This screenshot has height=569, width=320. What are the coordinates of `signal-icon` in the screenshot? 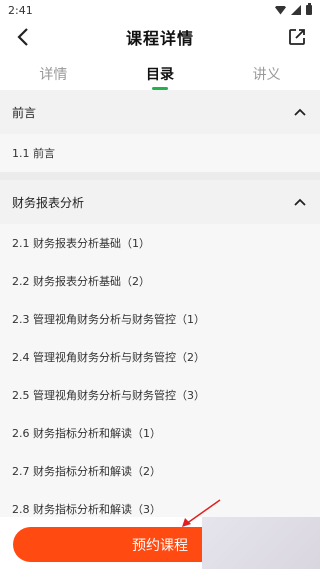 It's located at (296, 10).